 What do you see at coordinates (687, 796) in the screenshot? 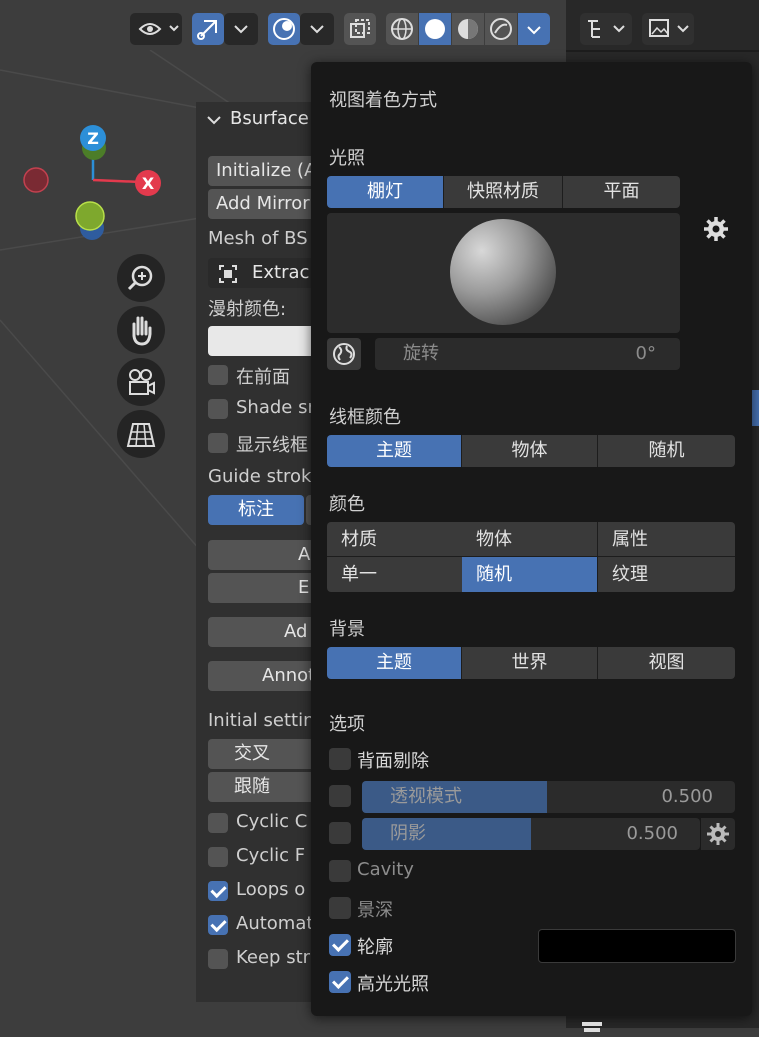
I see `xray-value: 0.500` at bounding box center [687, 796].